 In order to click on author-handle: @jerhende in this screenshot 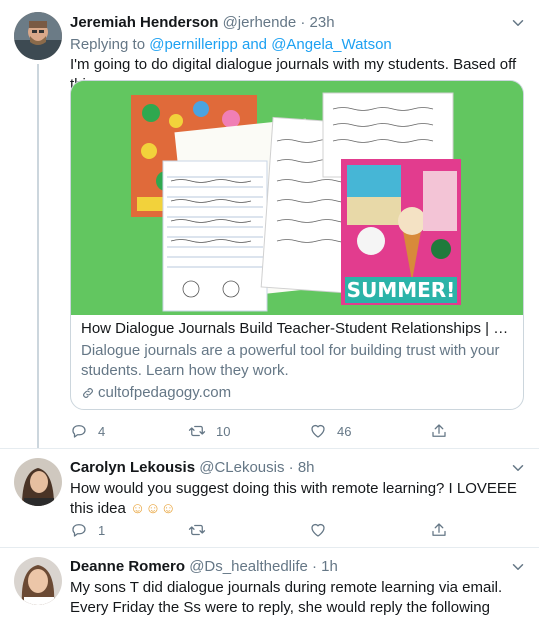, I will do `click(260, 22)`.